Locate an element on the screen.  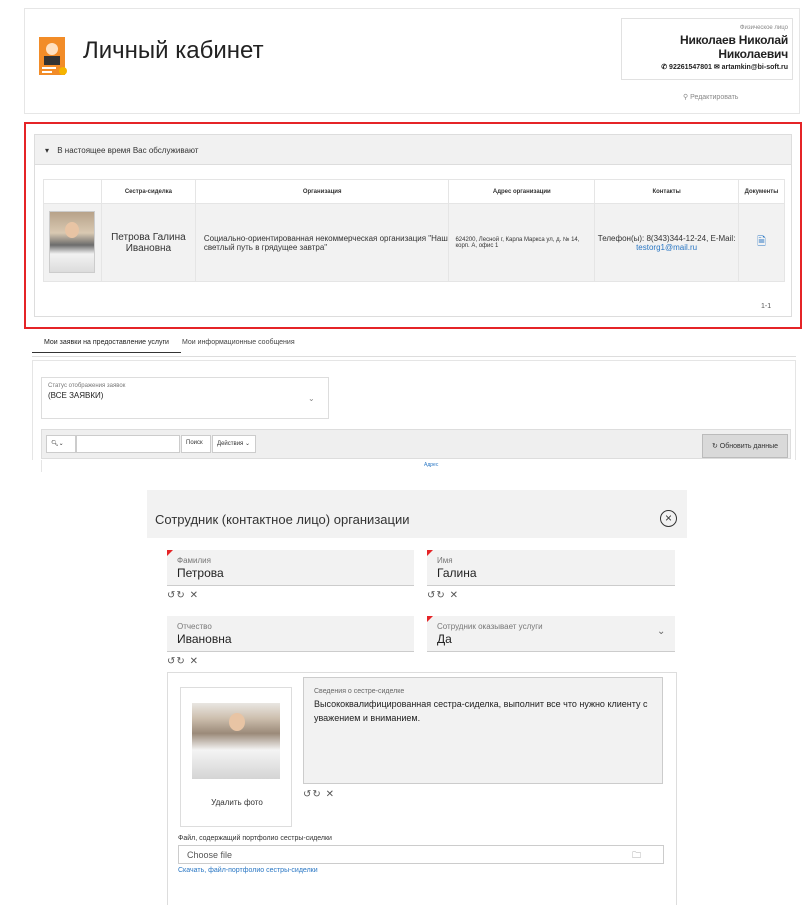
surname-actions: ↺↻ ✕ is located at coordinates (183, 595).